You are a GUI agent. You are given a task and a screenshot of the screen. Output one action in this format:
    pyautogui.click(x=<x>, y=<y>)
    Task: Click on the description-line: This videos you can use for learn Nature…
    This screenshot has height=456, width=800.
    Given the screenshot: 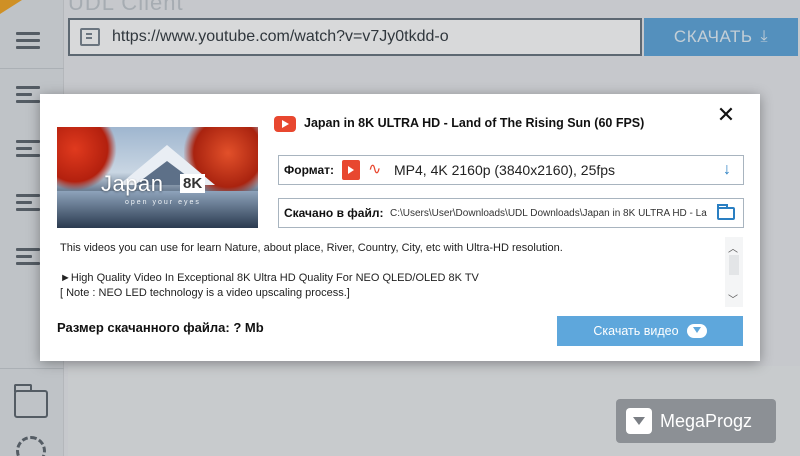 What is the action you would take?
    pyautogui.click(x=311, y=248)
    